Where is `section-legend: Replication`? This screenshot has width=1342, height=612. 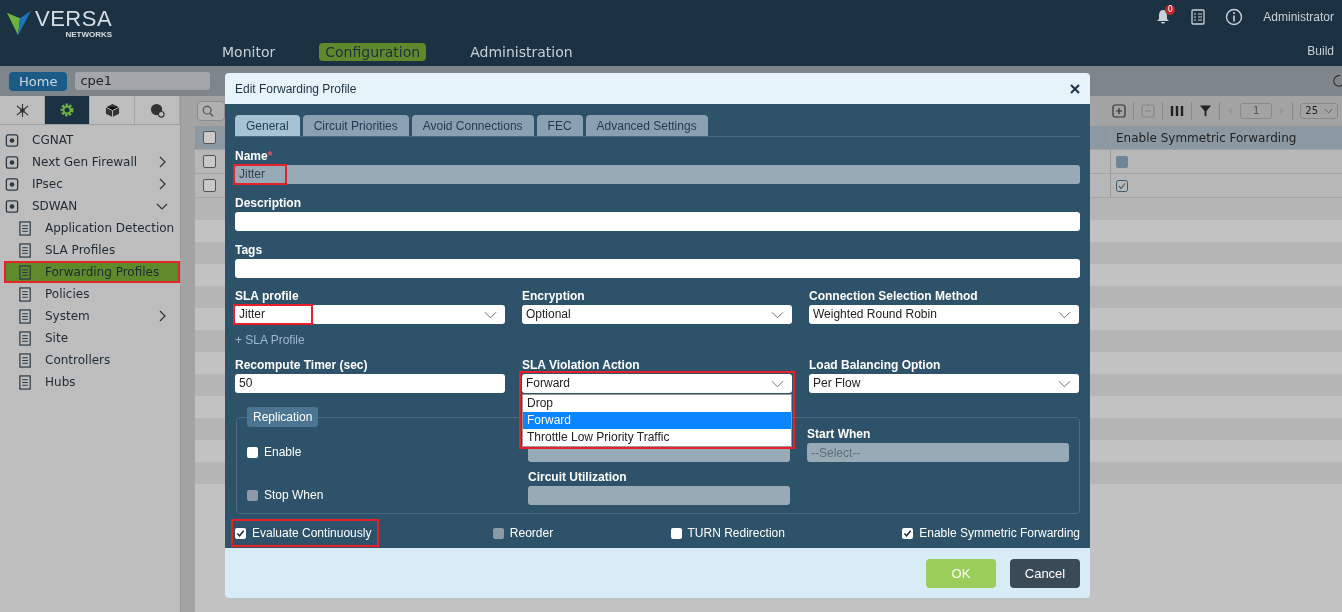
section-legend: Replication is located at coordinates (283, 417).